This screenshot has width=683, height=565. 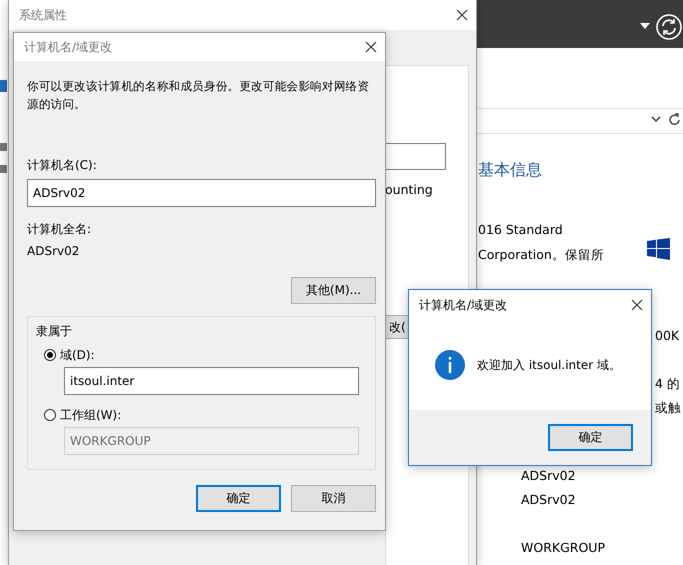 I want to click on ok-button: 确定, so click(x=590, y=437).